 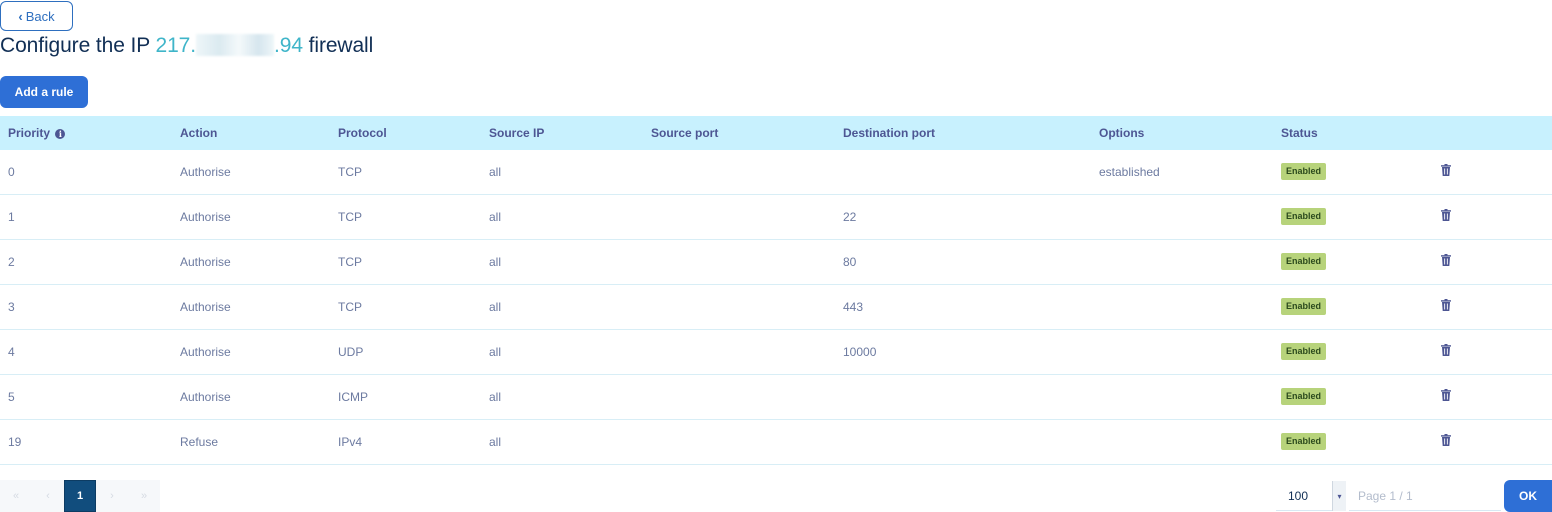 What do you see at coordinates (176, 45) in the screenshot?
I see `ip-start: 217.` at bounding box center [176, 45].